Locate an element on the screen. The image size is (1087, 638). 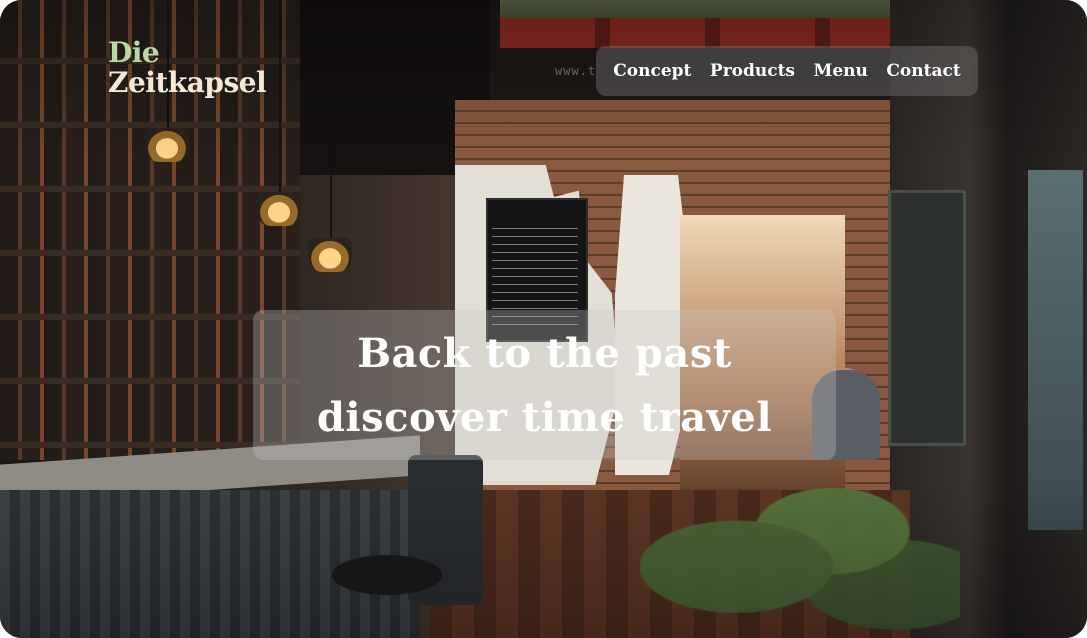
logo-line-2: Zeitkapsel is located at coordinates (187, 82).